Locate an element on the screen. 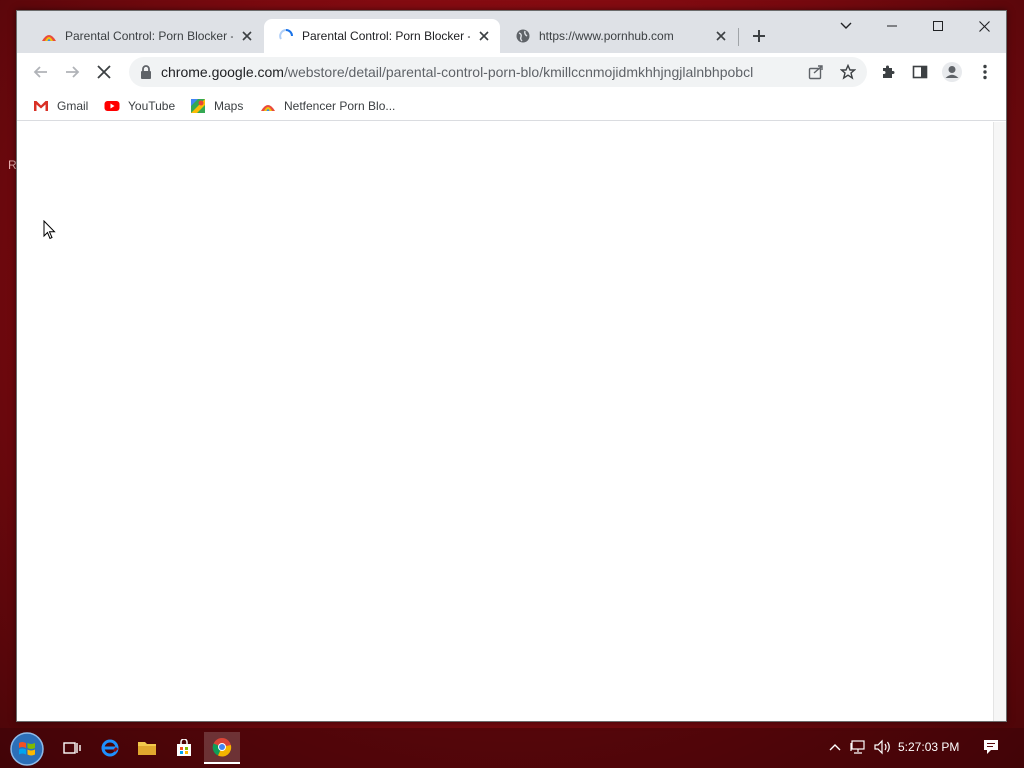 This screenshot has height=768, width=1024. puzzle-icon is located at coordinates (889, 71).